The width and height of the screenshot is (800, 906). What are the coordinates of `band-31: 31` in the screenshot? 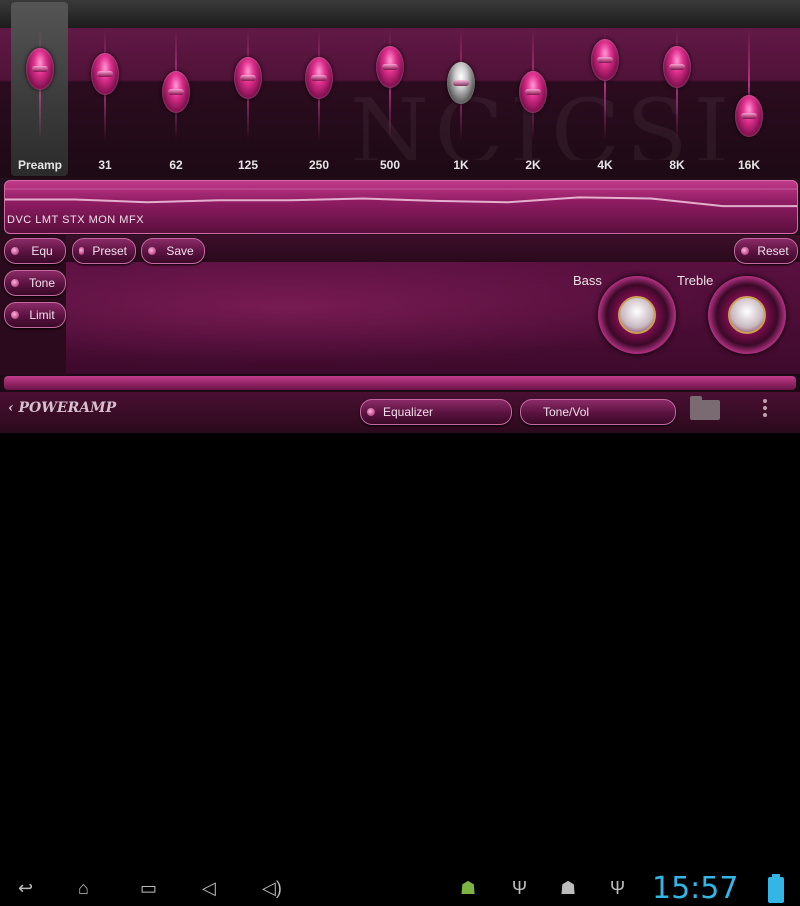 It's located at (105, 89).